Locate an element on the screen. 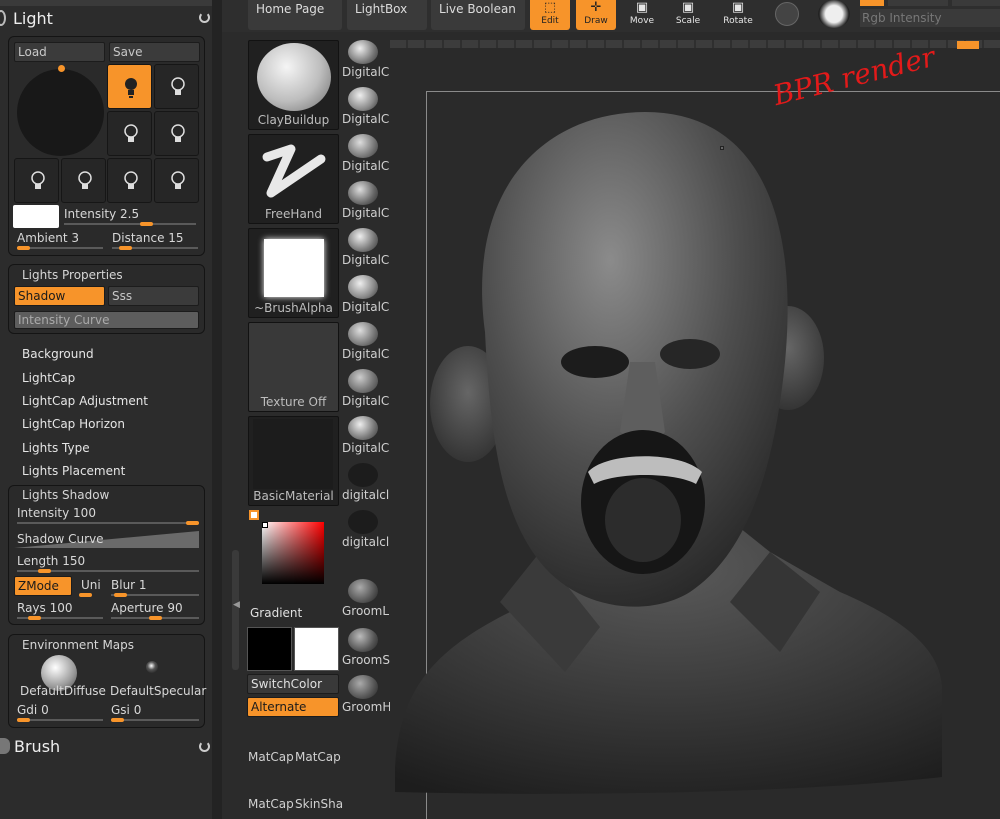 The image size is (1000, 819). material-item-6: DigitalC is located at coordinates (365, 296).